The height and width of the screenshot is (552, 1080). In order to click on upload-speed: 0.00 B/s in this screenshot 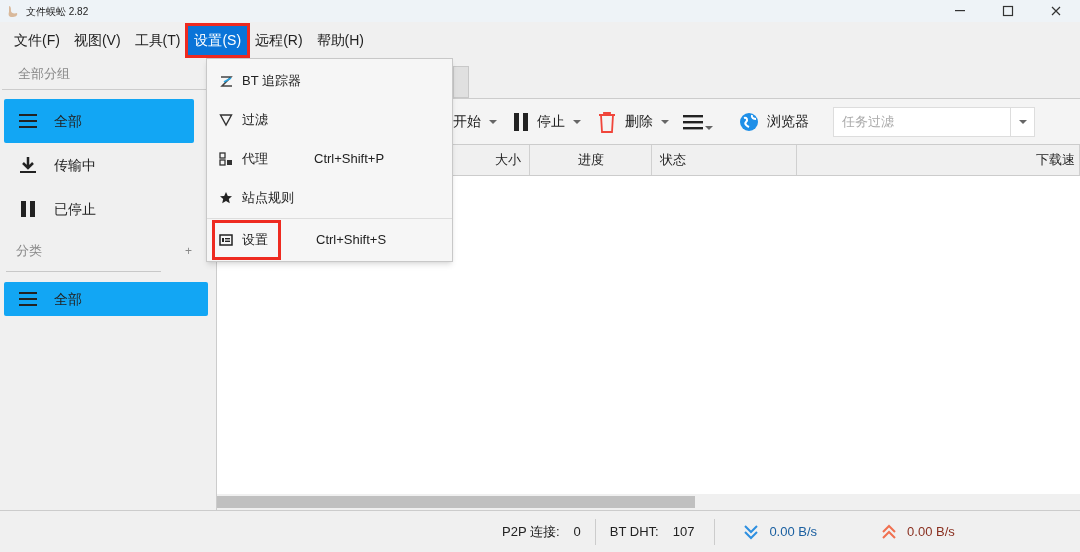, I will do `click(931, 531)`.